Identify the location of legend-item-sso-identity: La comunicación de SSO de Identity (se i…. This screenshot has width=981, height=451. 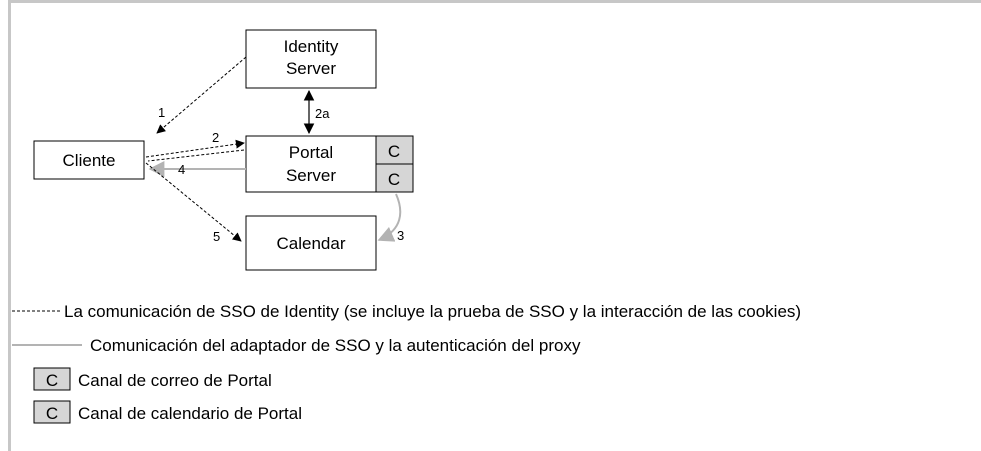
(406, 311).